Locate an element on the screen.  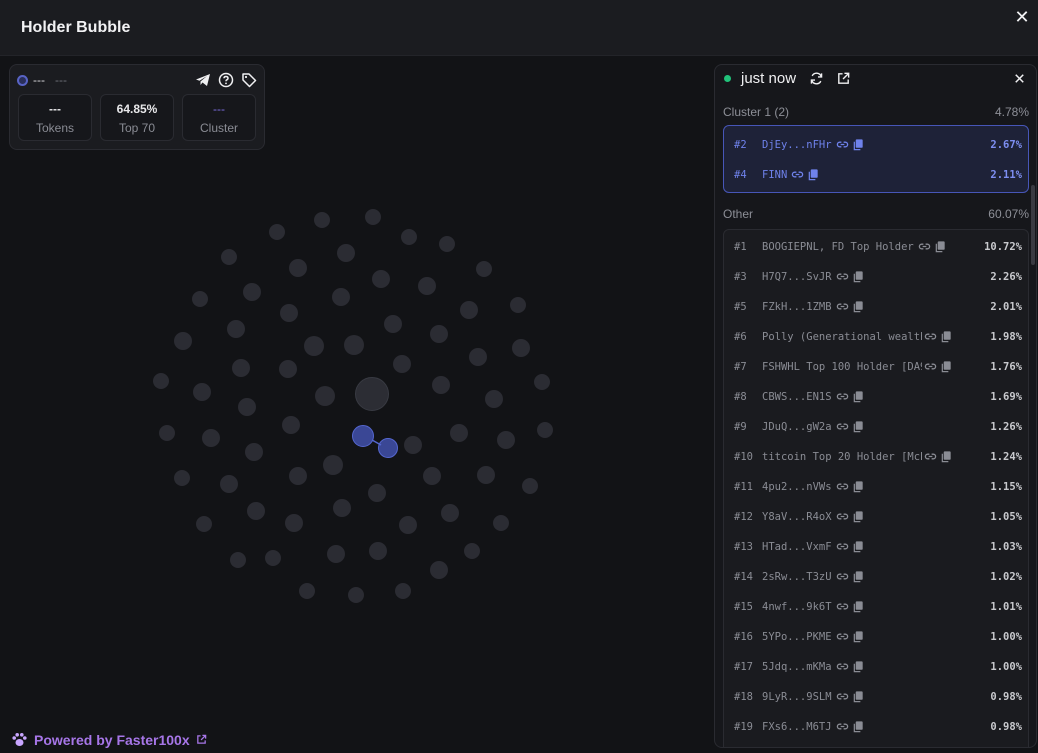
holder-row: #14 2sRw...T3zU 1.02% is located at coordinates (878, 577).